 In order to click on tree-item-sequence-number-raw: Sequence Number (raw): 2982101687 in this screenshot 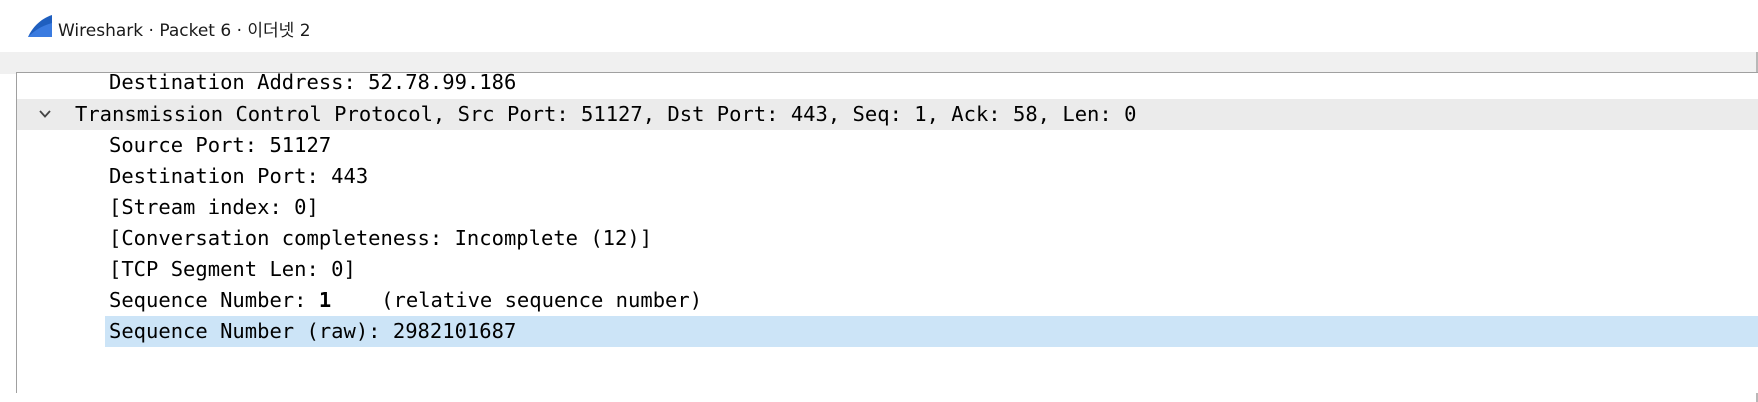, I will do `click(887, 331)`.